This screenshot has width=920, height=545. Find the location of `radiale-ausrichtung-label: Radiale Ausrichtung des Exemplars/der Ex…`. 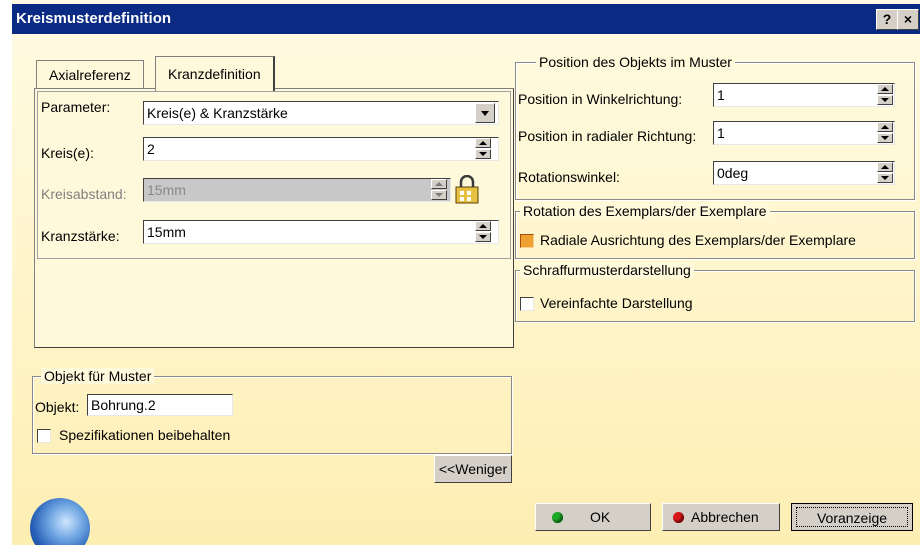

radiale-ausrichtung-label: Radiale Ausrichtung des Exemplars/der Ex… is located at coordinates (698, 240).